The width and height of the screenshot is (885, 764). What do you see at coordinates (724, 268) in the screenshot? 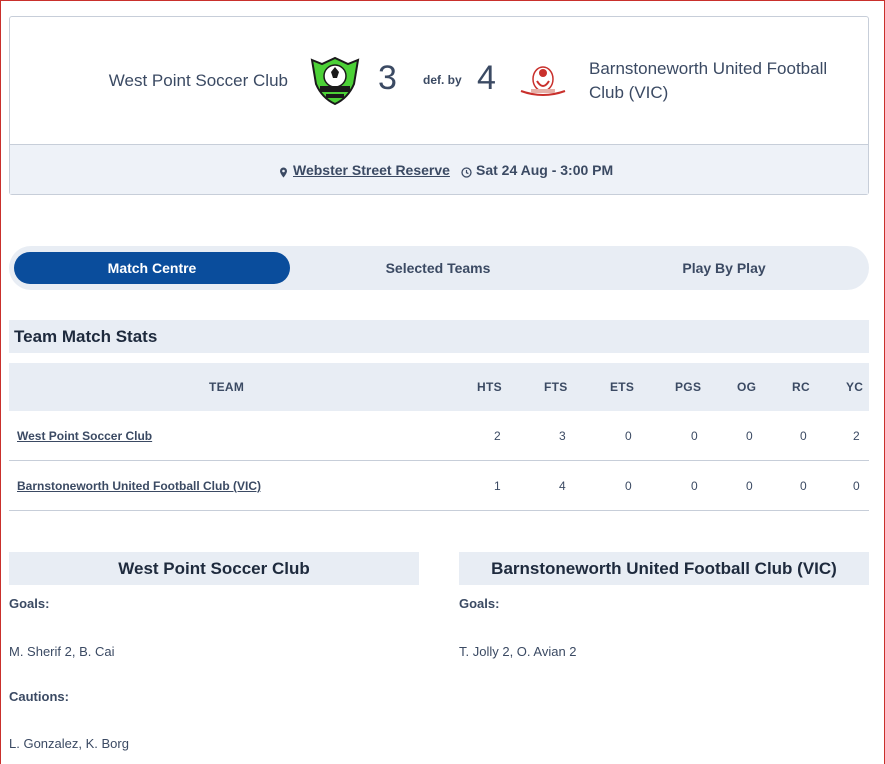
I see `tab-play-by-play: Play By Play` at bounding box center [724, 268].